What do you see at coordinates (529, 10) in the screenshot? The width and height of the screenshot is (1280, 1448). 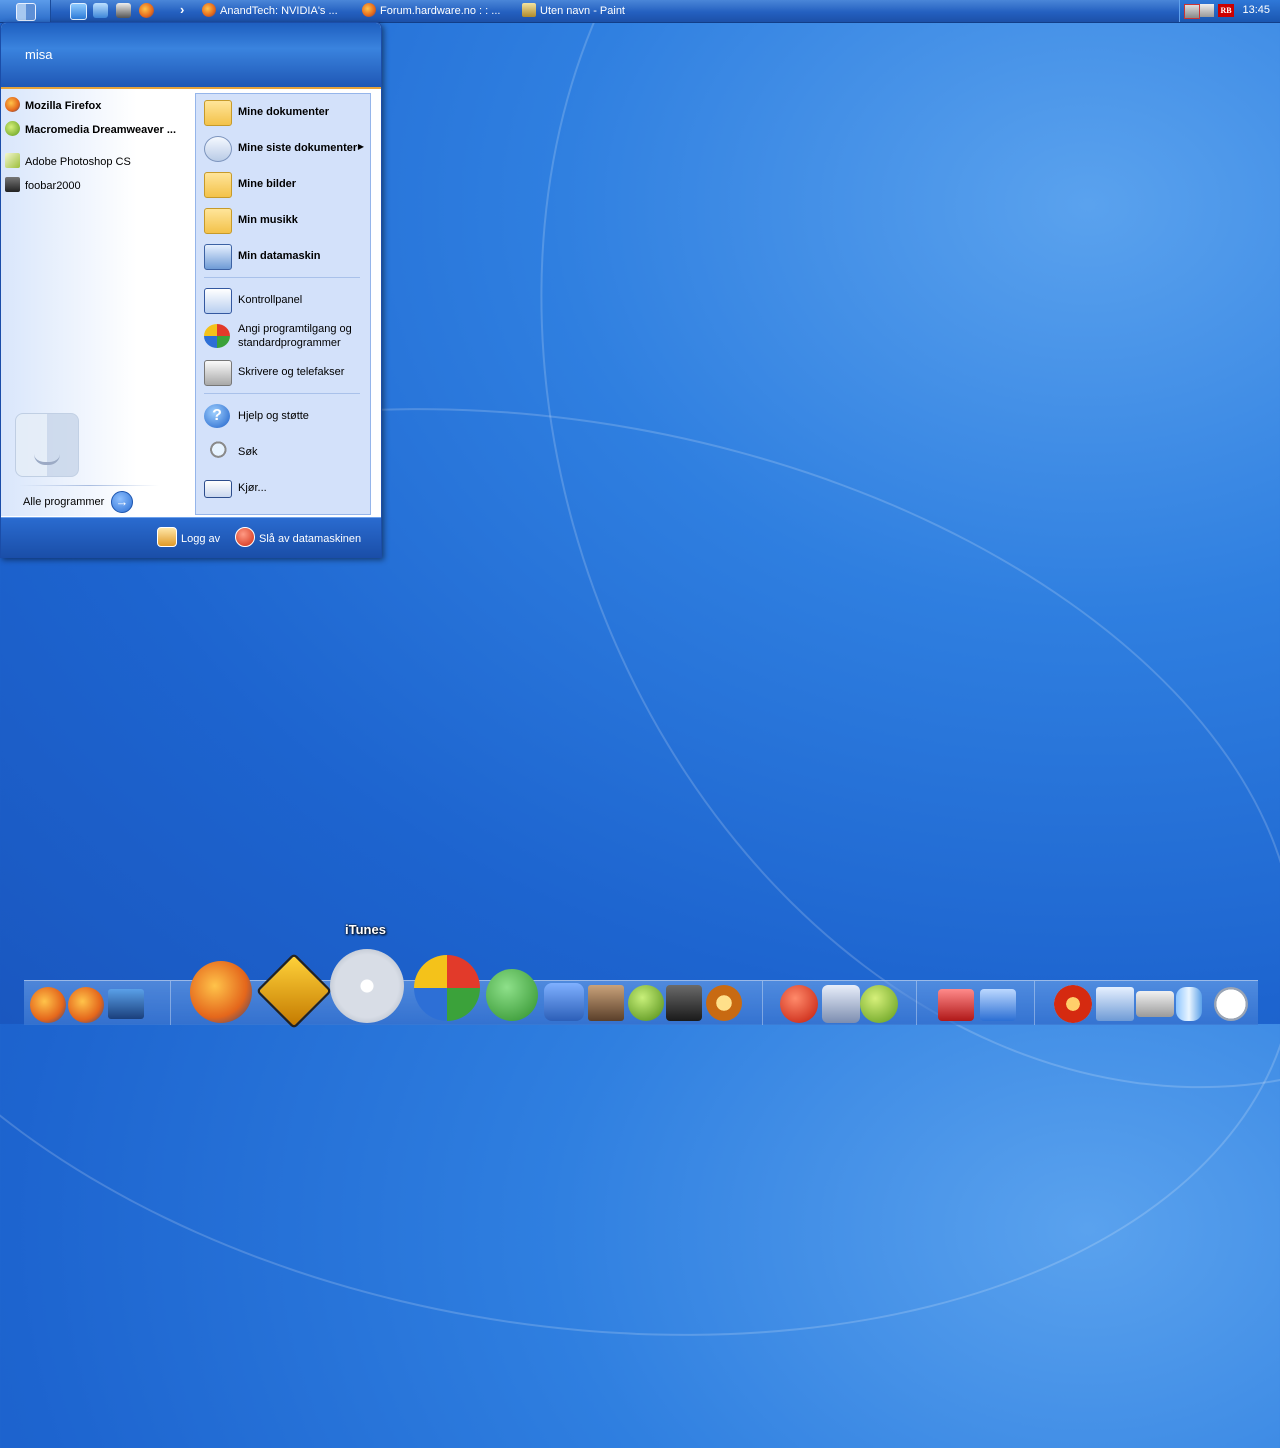 I see `paint-icon` at bounding box center [529, 10].